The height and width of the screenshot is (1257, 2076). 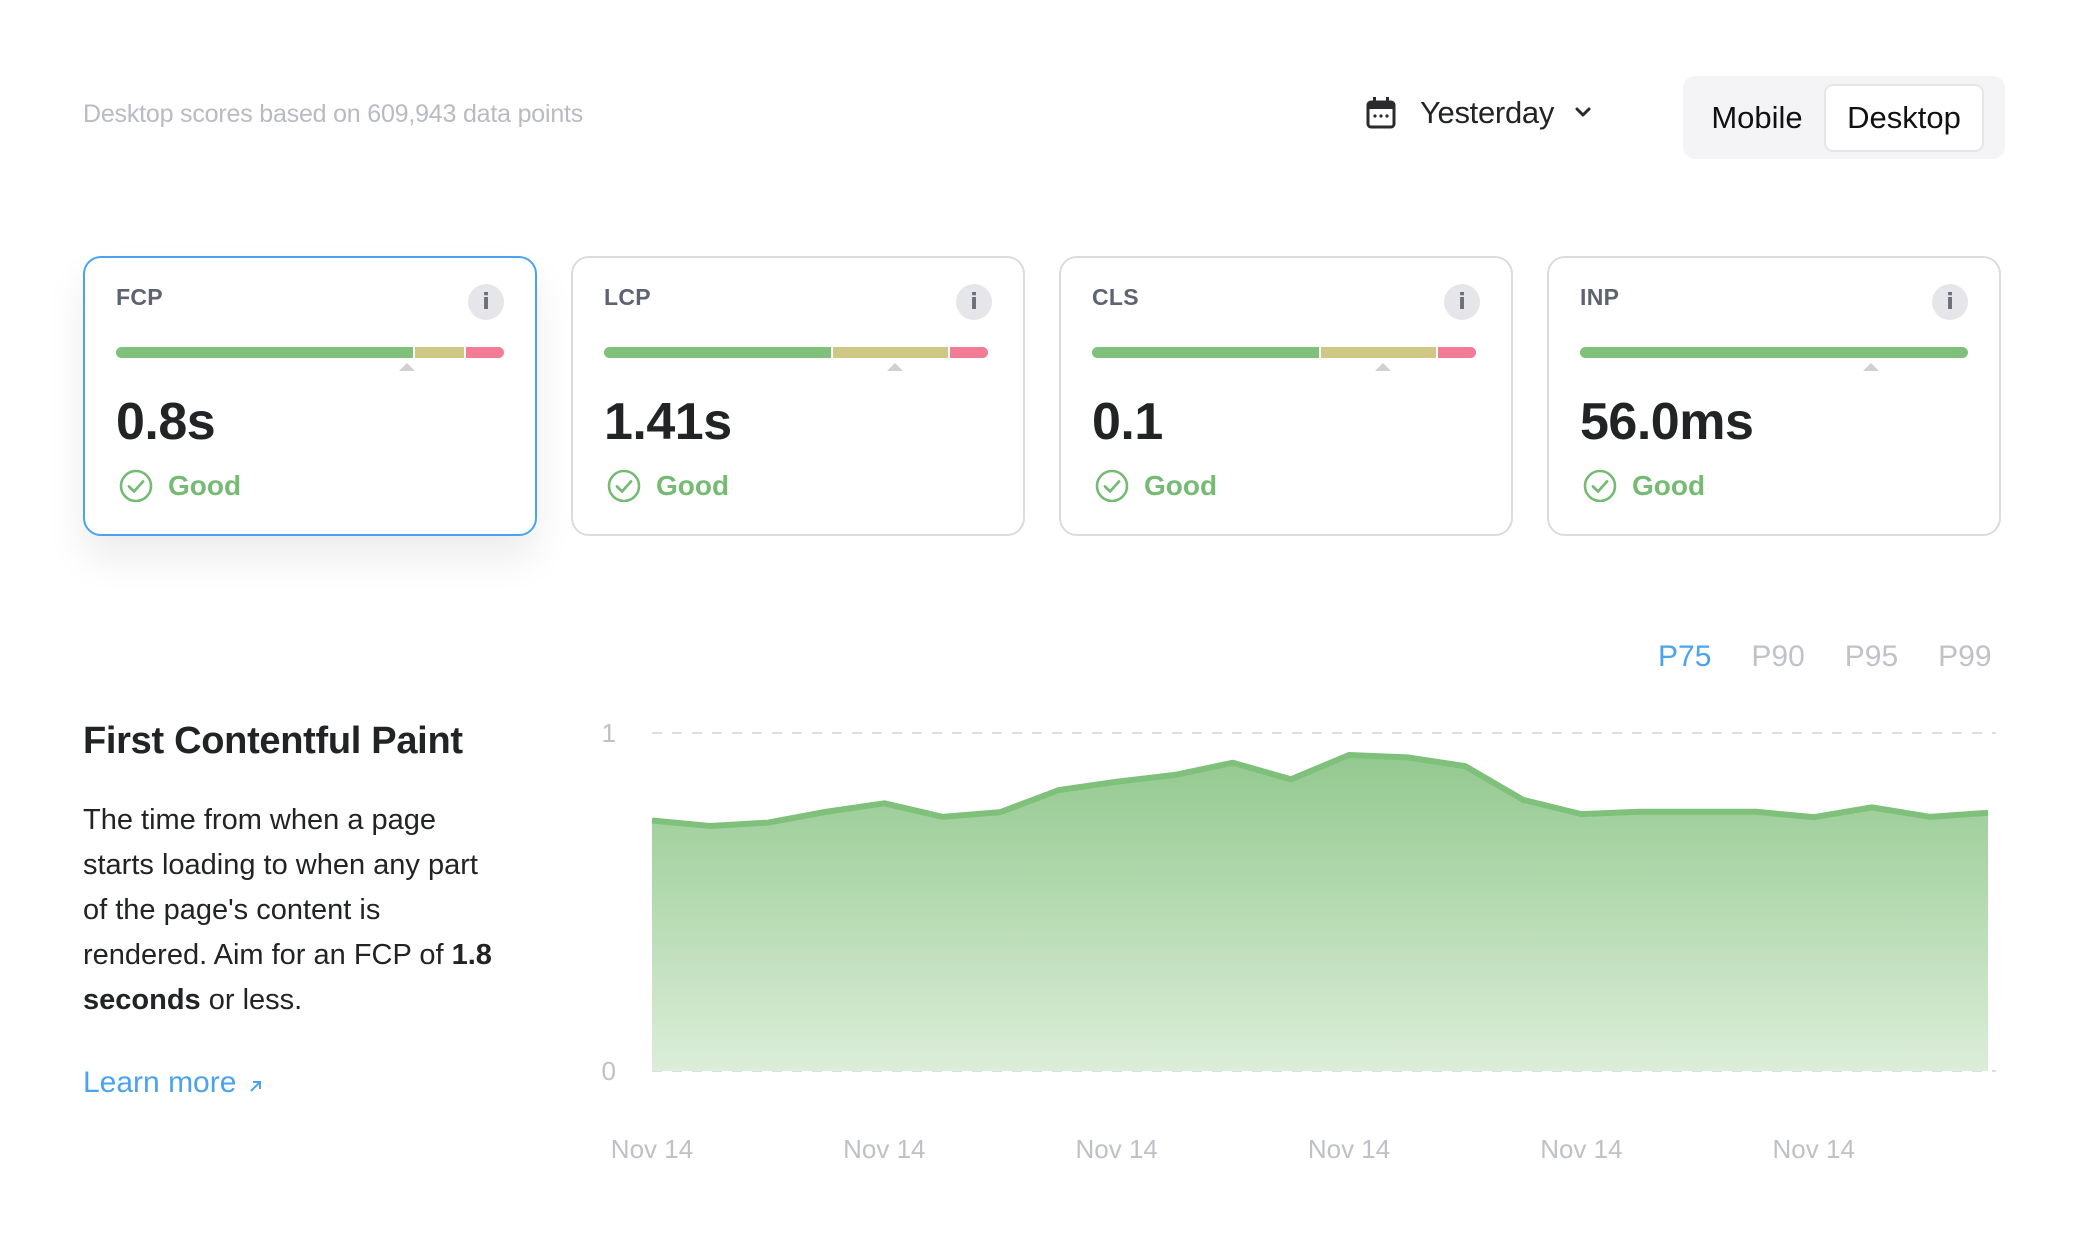 I want to click on y-tick-label: 0, so click(x=609, y=1071).